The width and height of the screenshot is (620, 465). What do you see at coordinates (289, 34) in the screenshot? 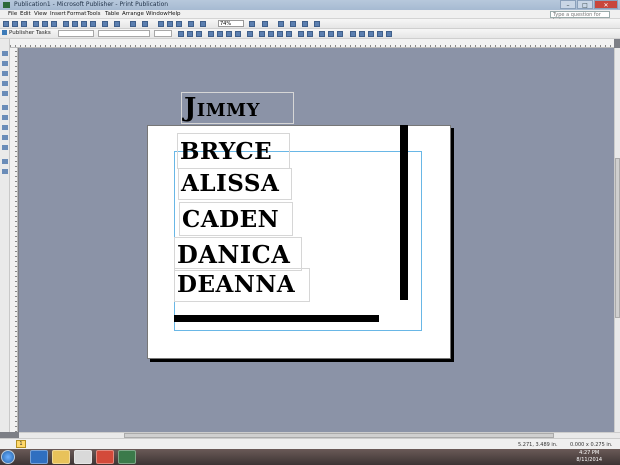
I see `increase-indent-icon` at bounding box center [289, 34].